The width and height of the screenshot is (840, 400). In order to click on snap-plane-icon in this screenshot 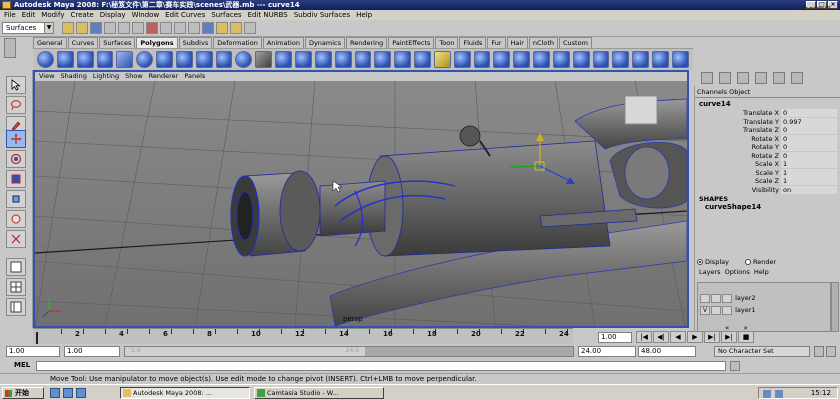, I will do `click(194, 28)`.